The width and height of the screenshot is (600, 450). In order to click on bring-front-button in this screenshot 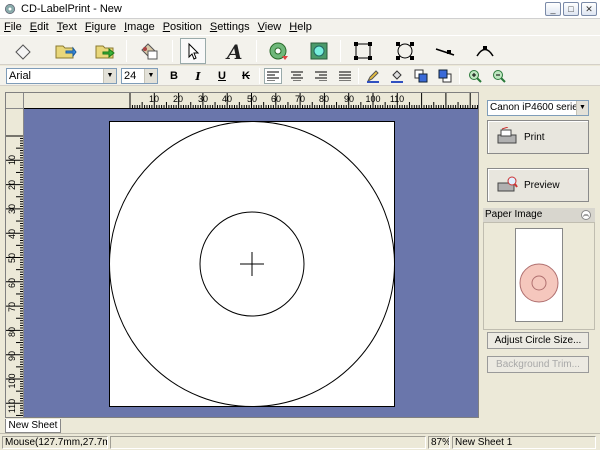, I will do `click(421, 76)`.